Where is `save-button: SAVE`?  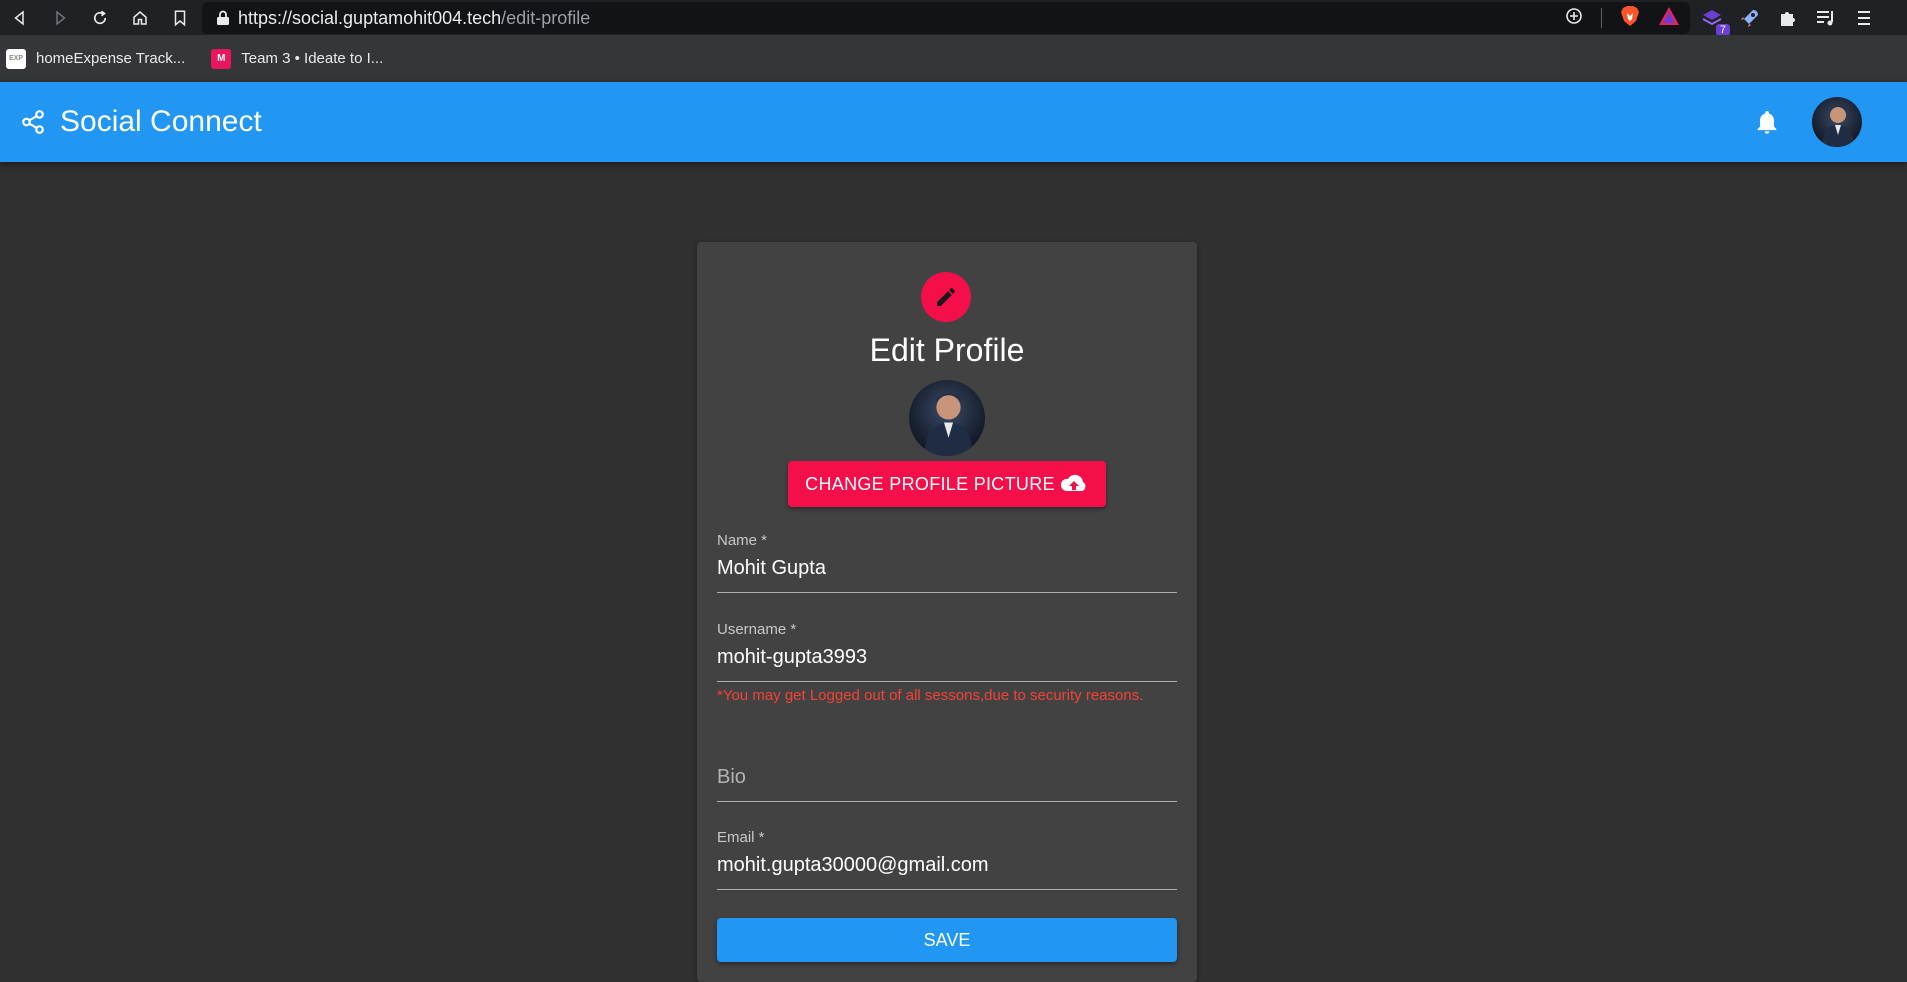
save-button: SAVE is located at coordinates (947, 940).